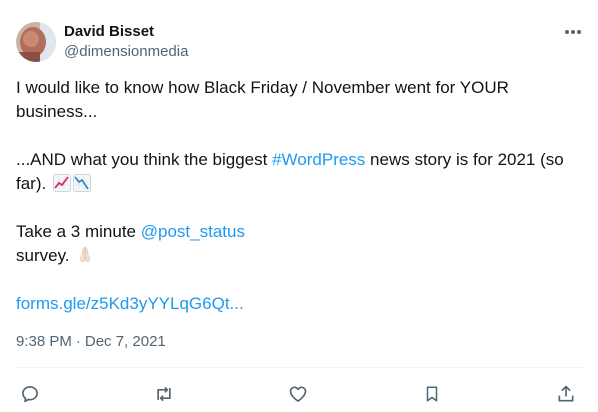 Image resolution: width=598 pixels, height=412 pixels. What do you see at coordinates (144, 159) in the screenshot?
I see `tweet-text-segment: ...AND what you think the biggest` at bounding box center [144, 159].